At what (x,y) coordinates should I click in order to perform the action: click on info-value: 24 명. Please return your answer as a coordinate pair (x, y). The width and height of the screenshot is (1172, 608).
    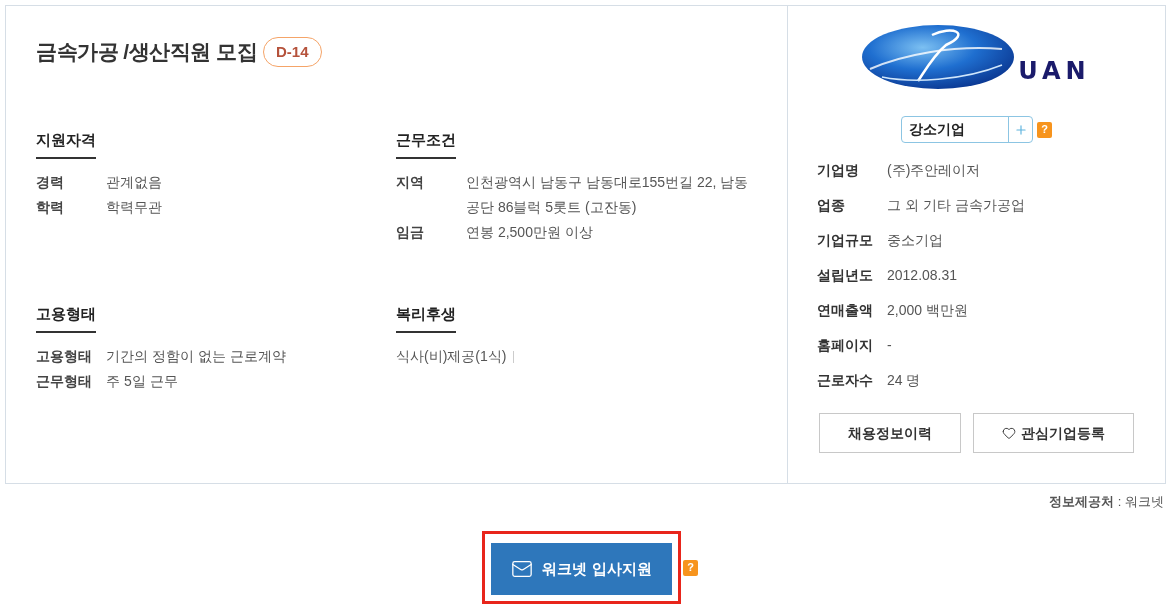
    Looking at the image, I should click on (904, 380).